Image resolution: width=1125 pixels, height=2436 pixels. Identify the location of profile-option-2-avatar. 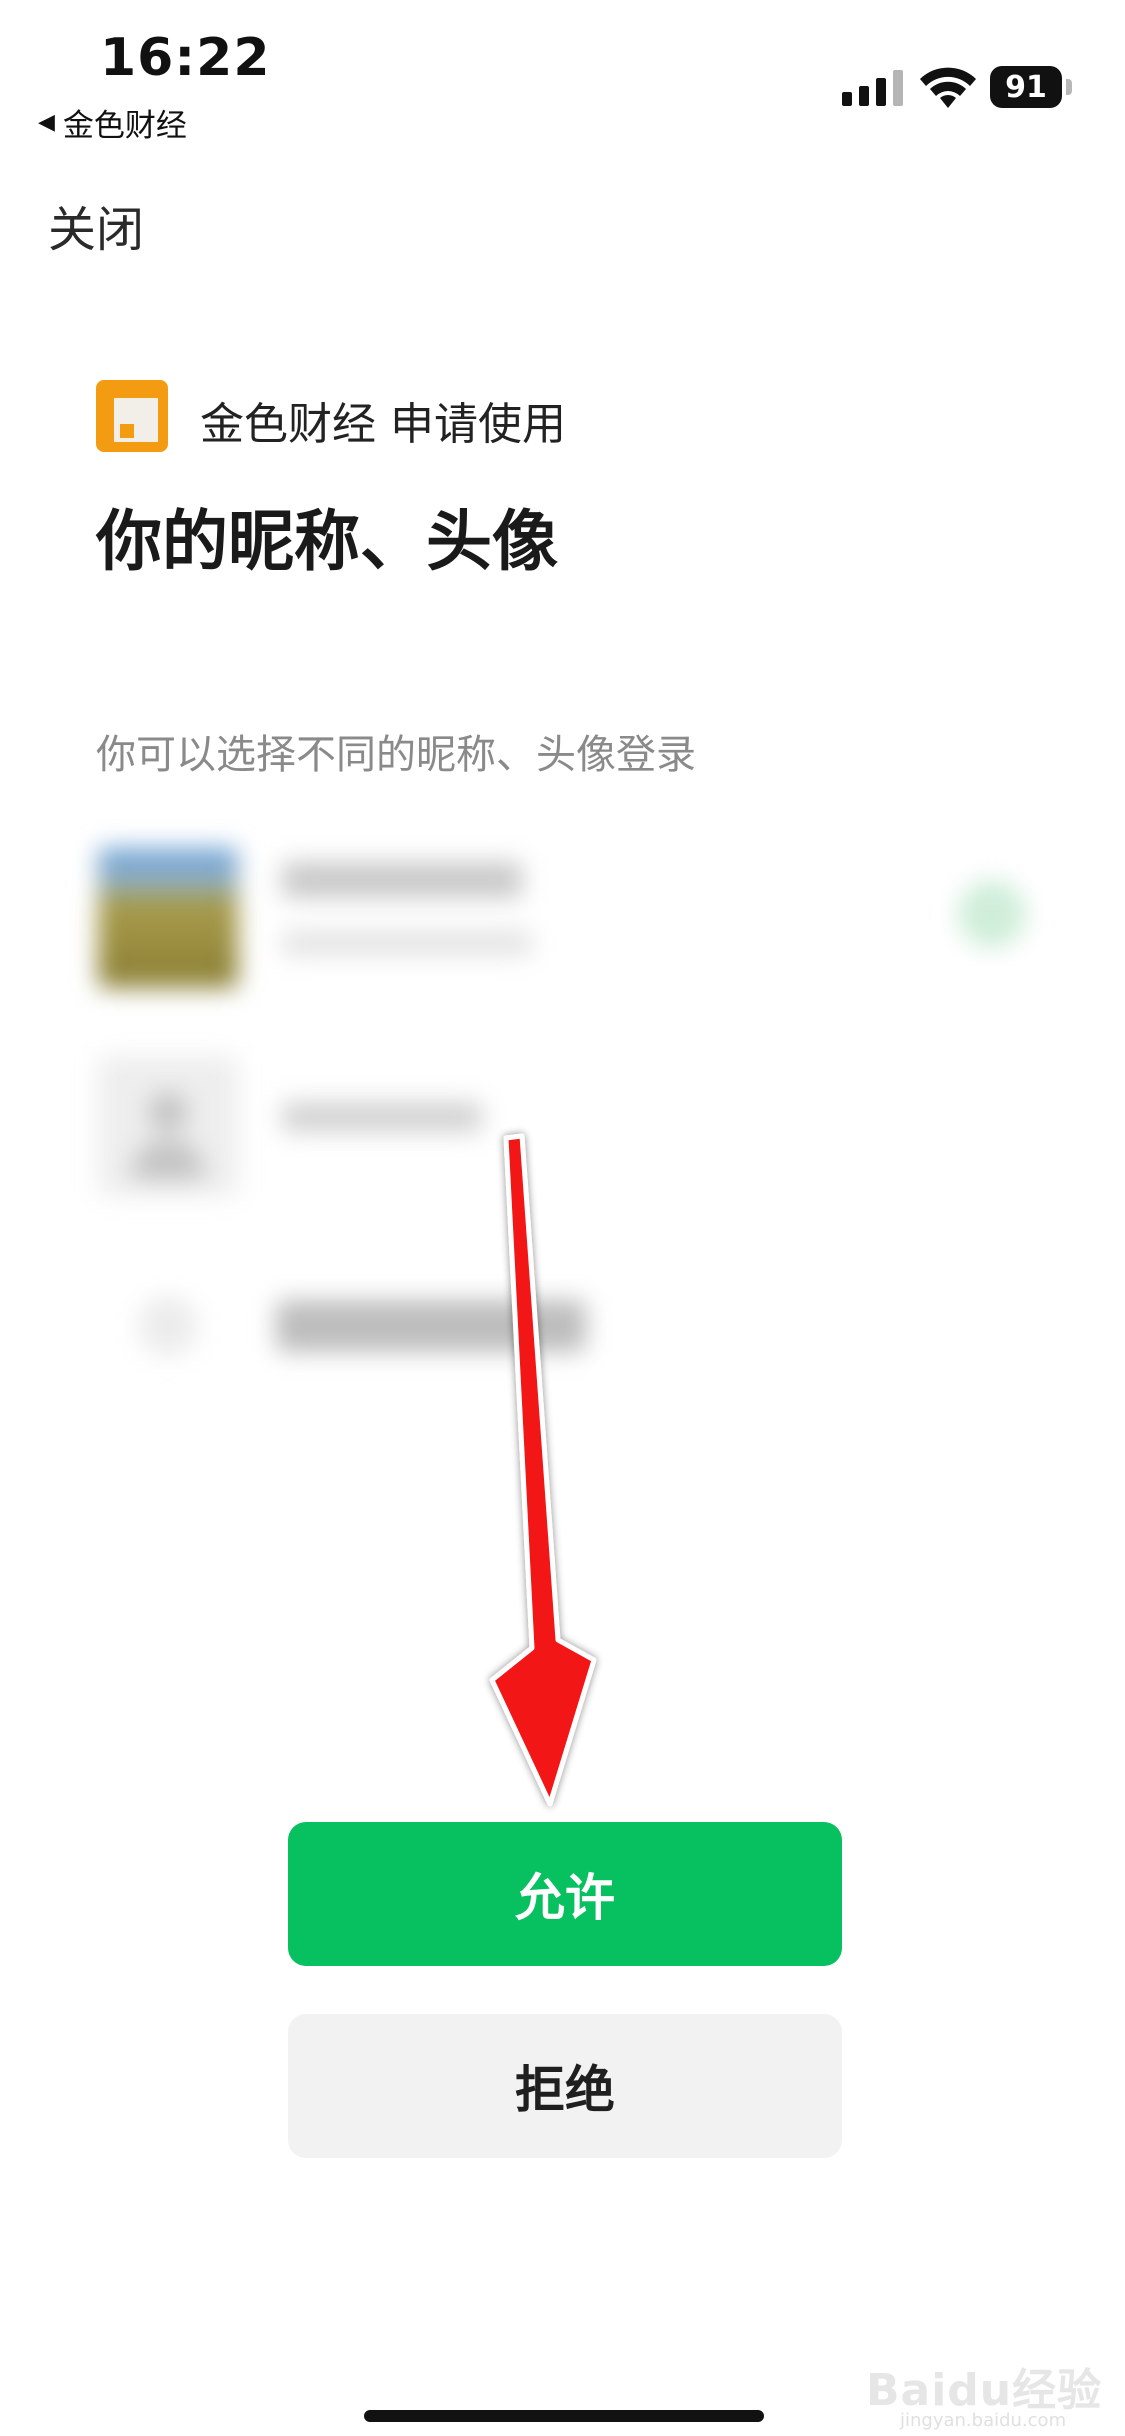
(168, 1126).